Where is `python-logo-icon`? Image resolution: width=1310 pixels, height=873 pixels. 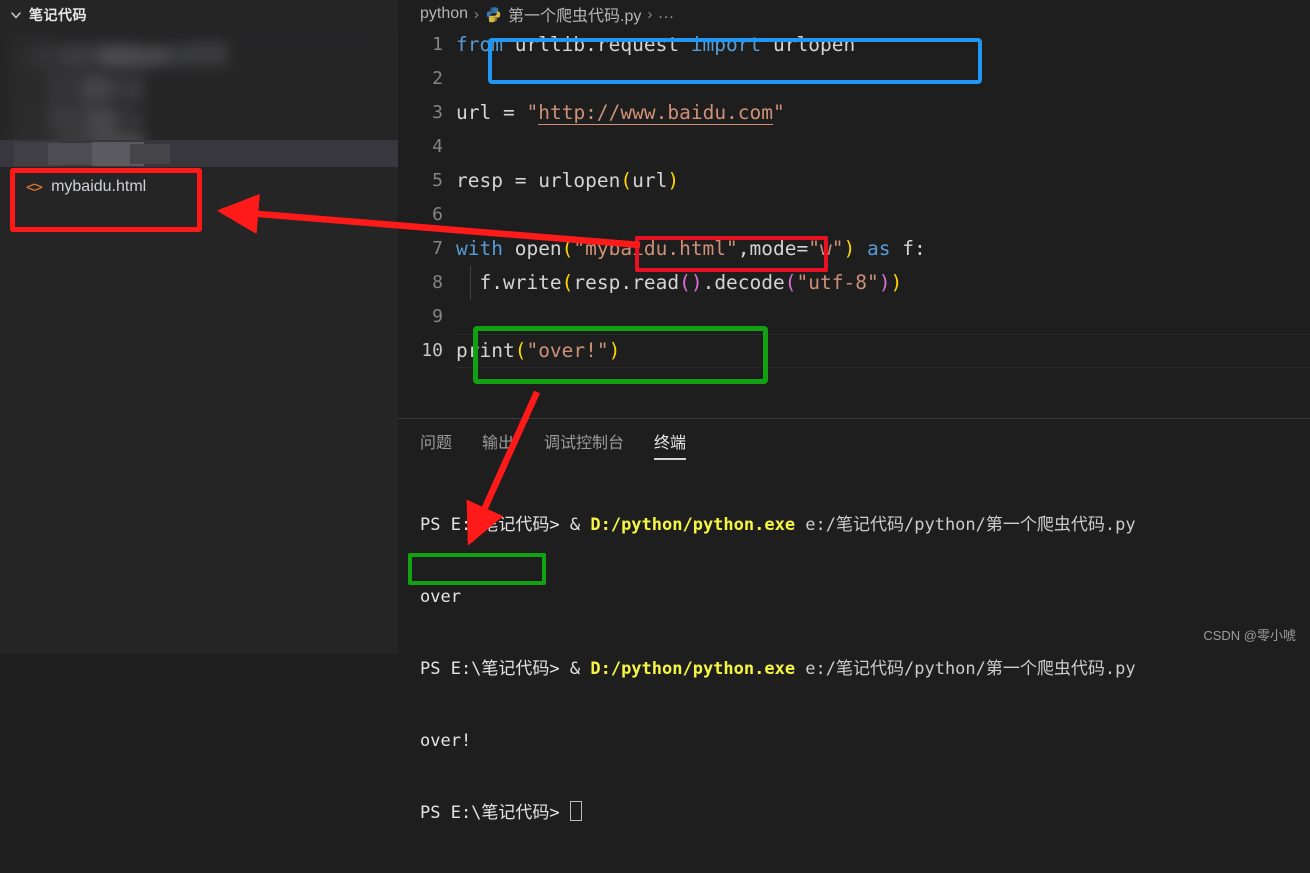 python-logo-icon is located at coordinates (493, 14).